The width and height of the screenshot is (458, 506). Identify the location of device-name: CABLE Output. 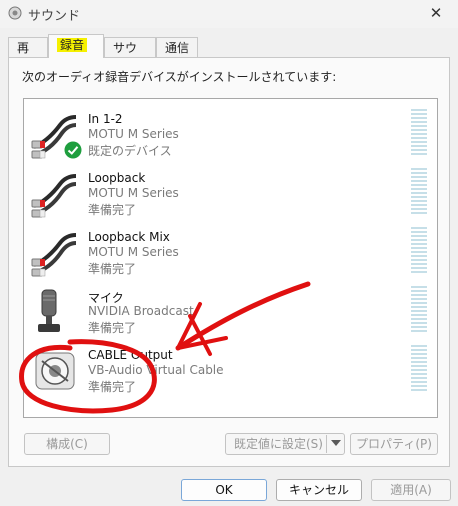
(130, 355).